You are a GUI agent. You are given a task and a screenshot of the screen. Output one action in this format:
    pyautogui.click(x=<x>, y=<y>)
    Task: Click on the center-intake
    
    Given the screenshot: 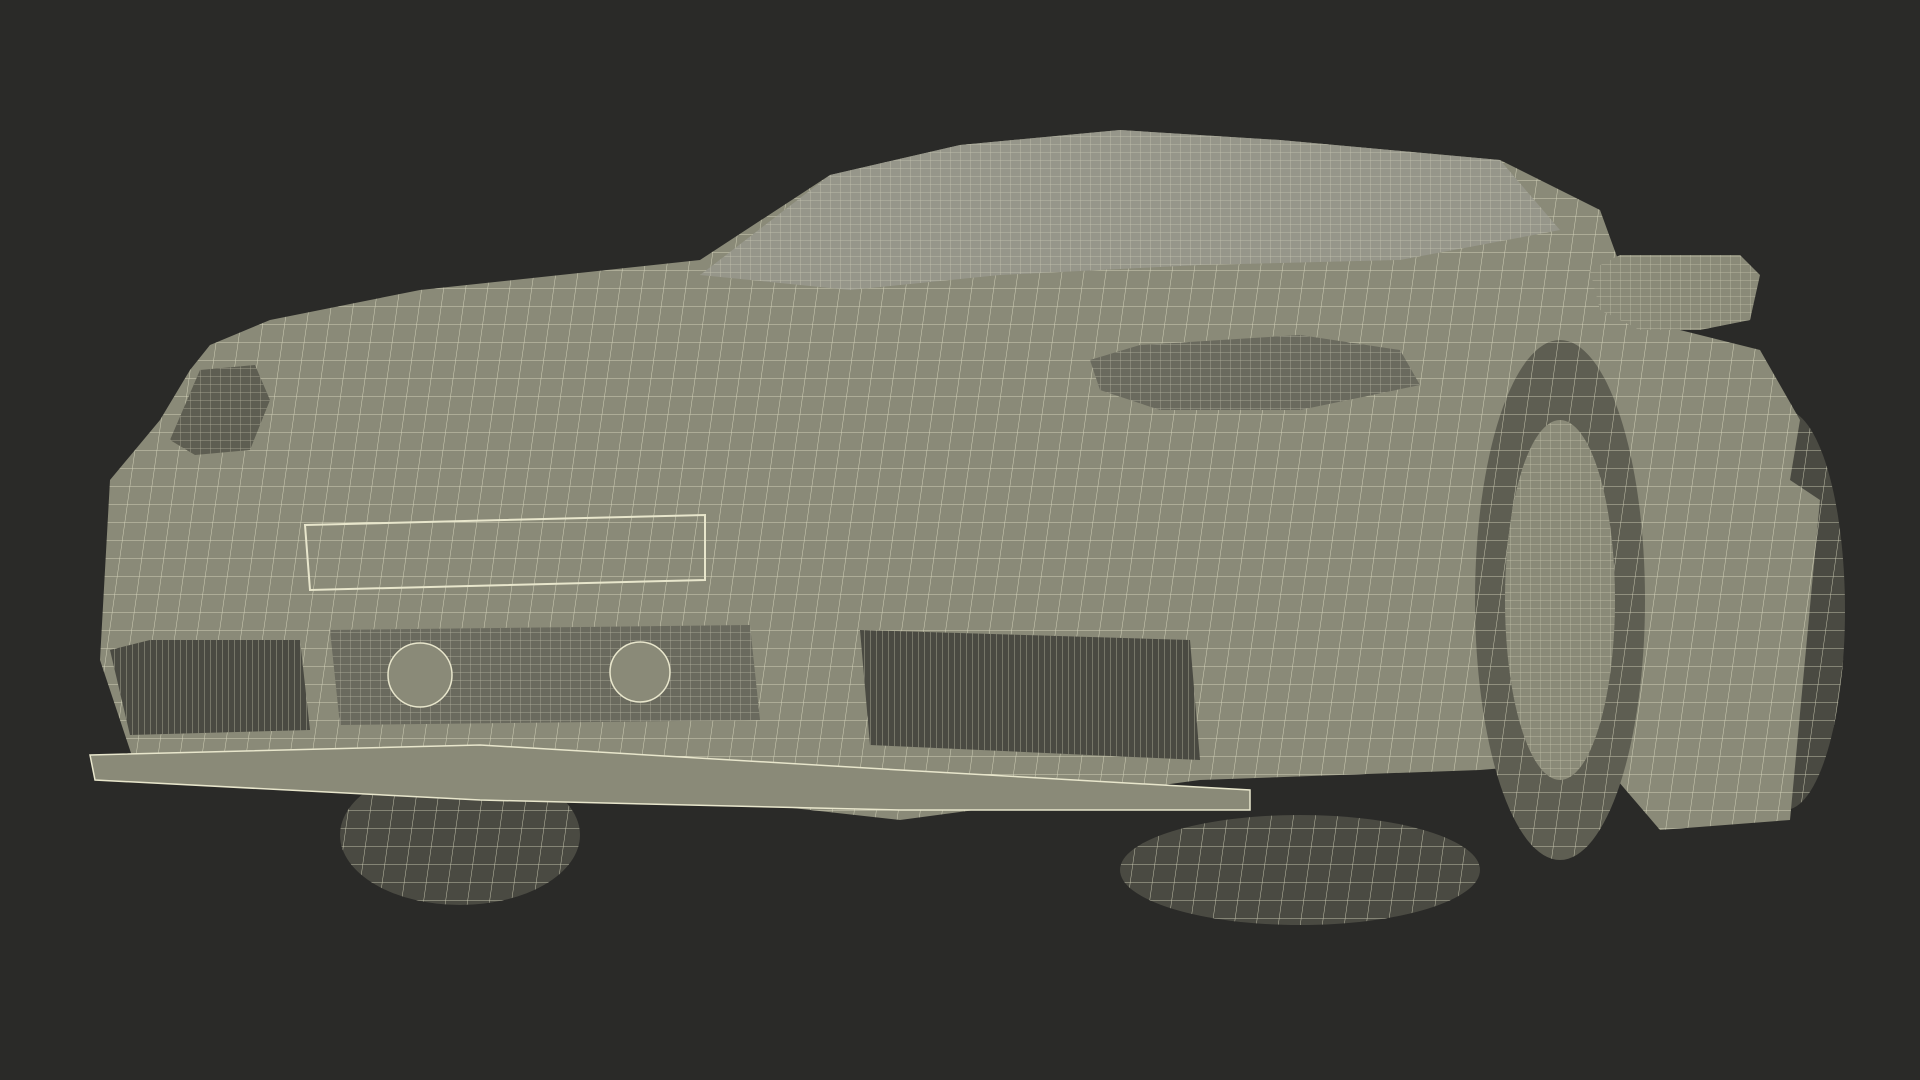 What is the action you would take?
    pyautogui.click(x=545, y=675)
    